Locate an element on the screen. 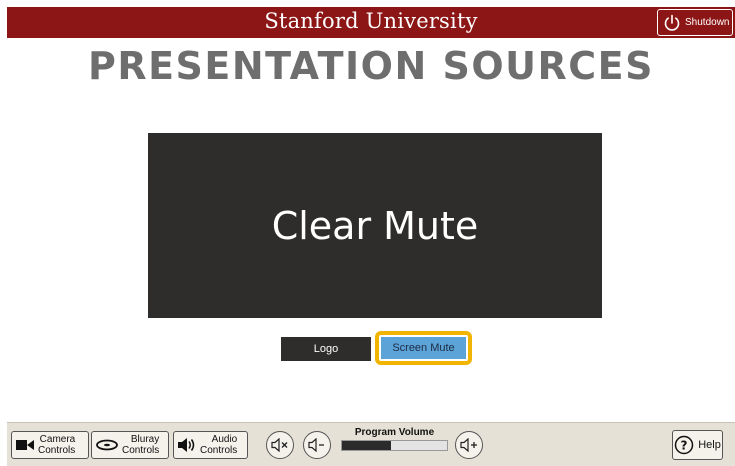 This screenshot has width=735, height=466. video-camera-icon is located at coordinates (25, 445).